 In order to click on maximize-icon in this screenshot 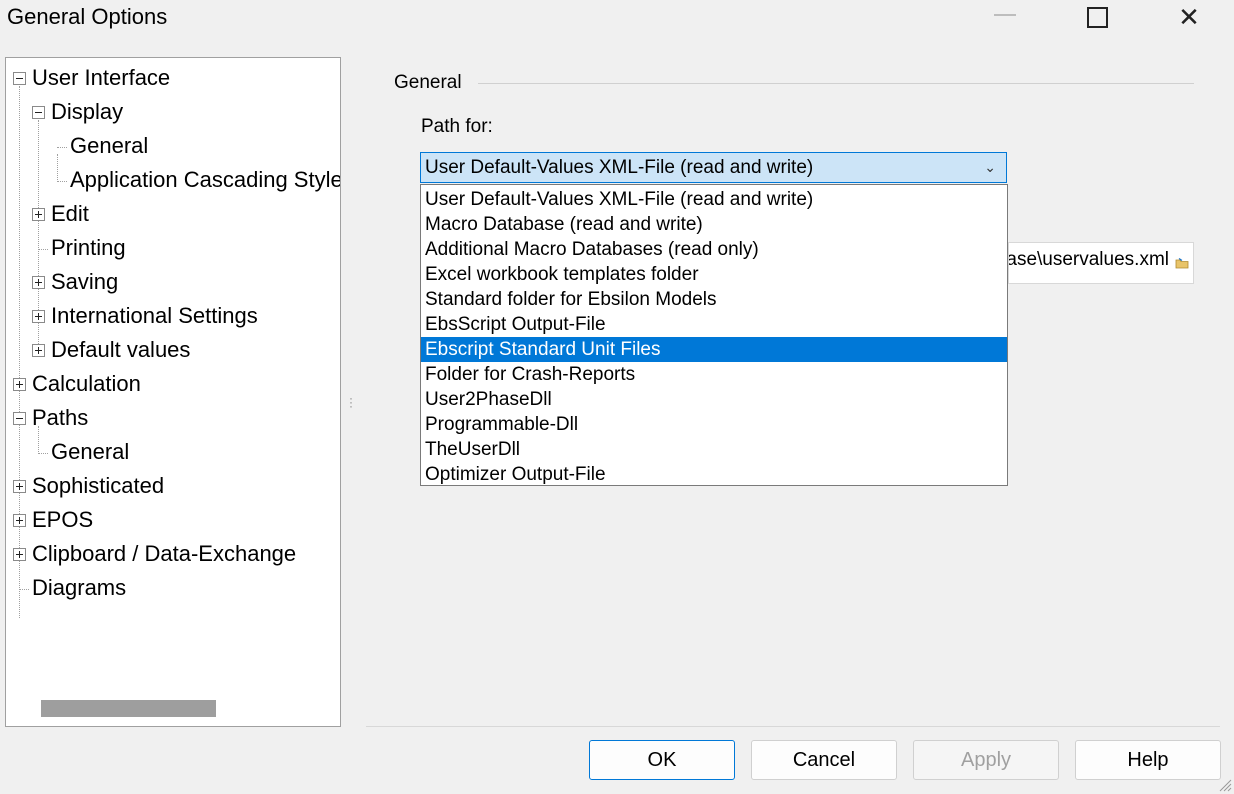, I will do `click(1097, 17)`.